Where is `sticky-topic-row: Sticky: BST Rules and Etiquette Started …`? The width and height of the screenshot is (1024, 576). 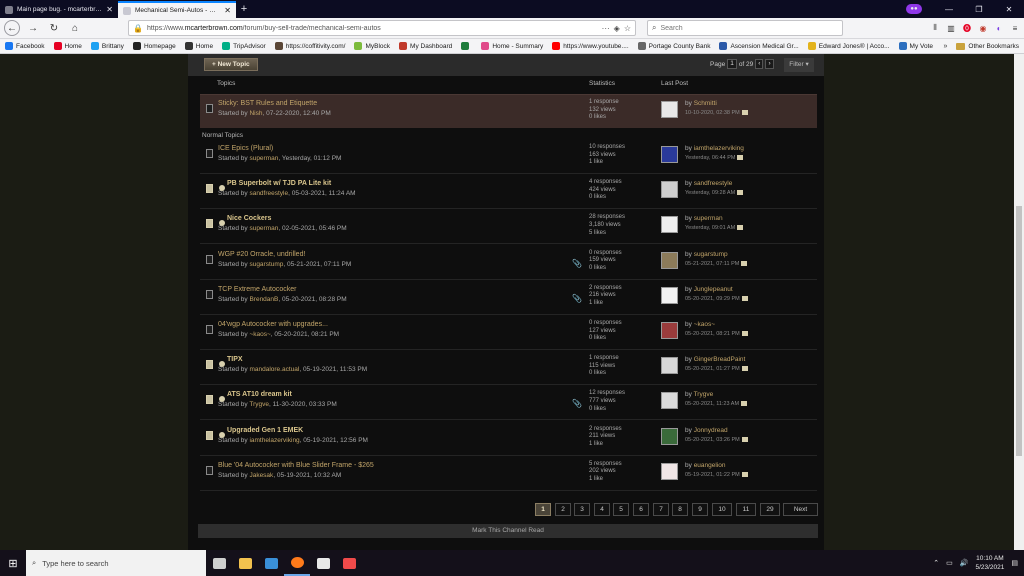 sticky-topic-row: Sticky: BST Rules and Etiquette Started … is located at coordinates (508, 111).